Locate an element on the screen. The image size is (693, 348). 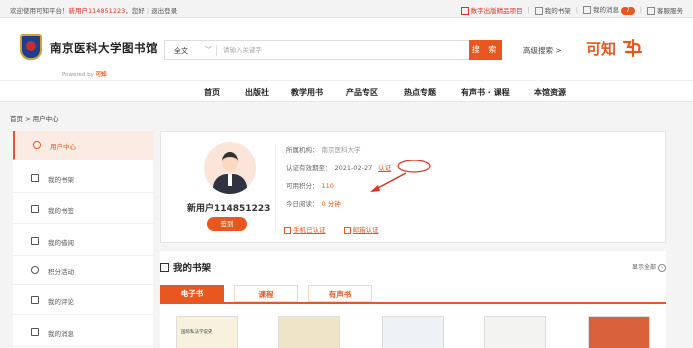
phone-auth-link: 手机已认证 is located at coordinates (309, 230).